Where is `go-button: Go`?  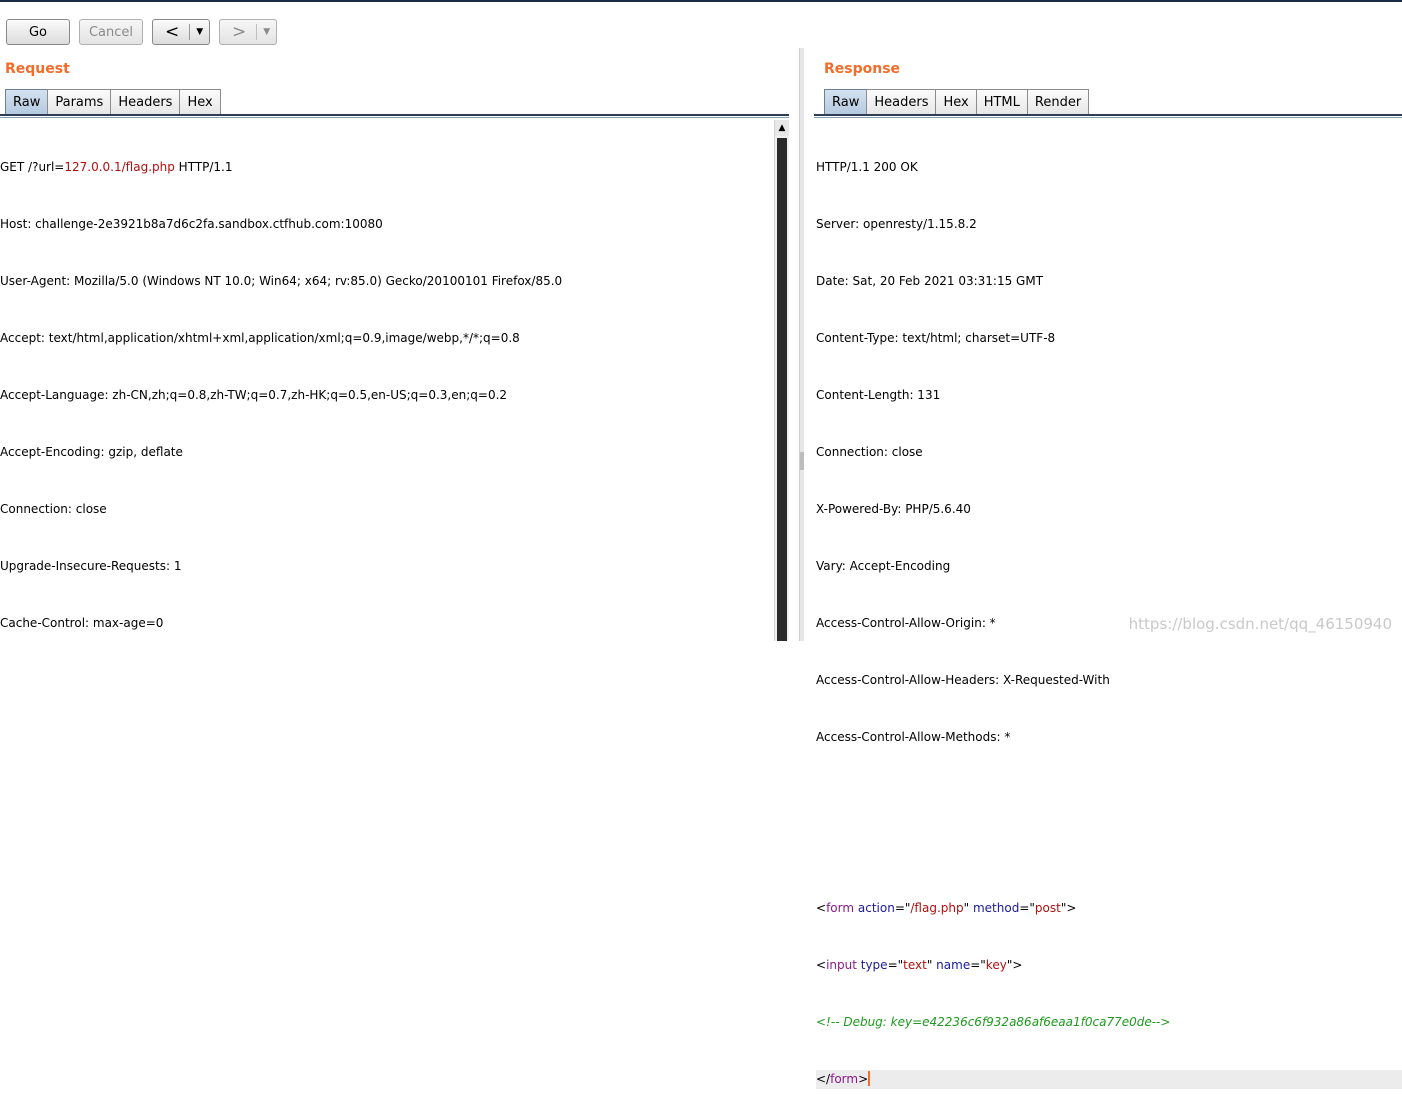
go-button: Go is located at coordinates (38, 32).